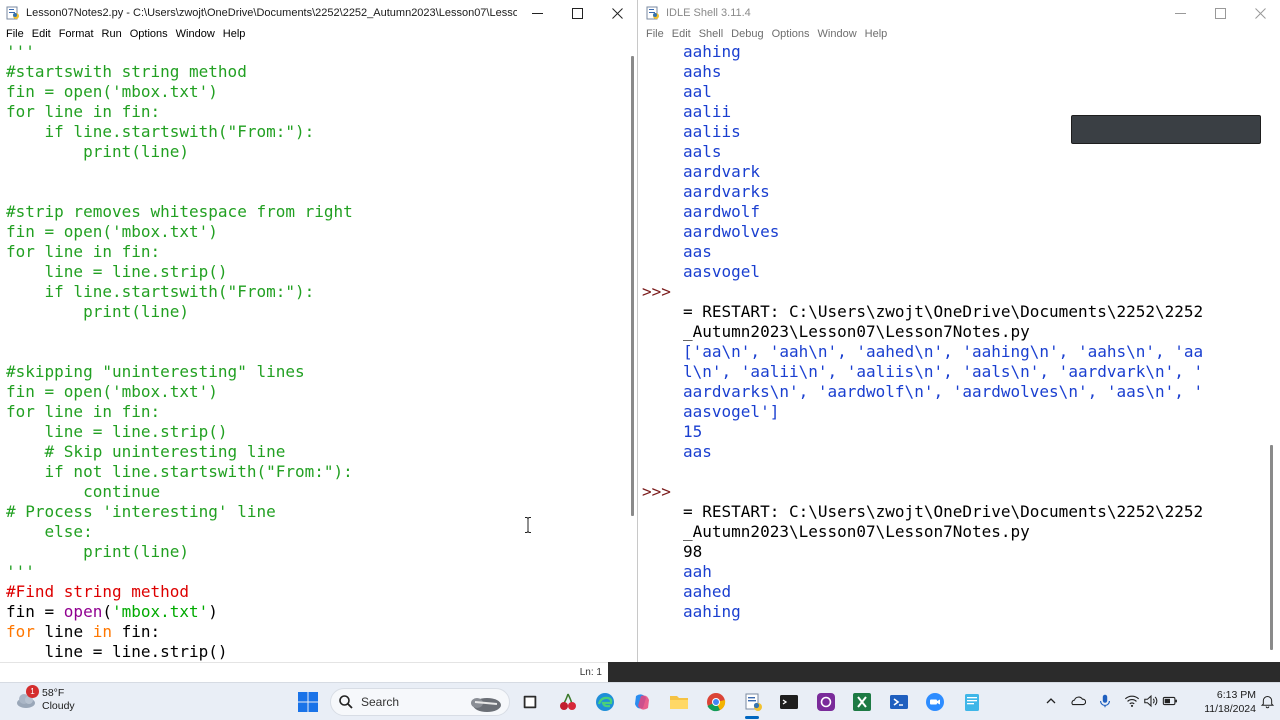  I want to click on selected-text: 98, so click(693, 551).